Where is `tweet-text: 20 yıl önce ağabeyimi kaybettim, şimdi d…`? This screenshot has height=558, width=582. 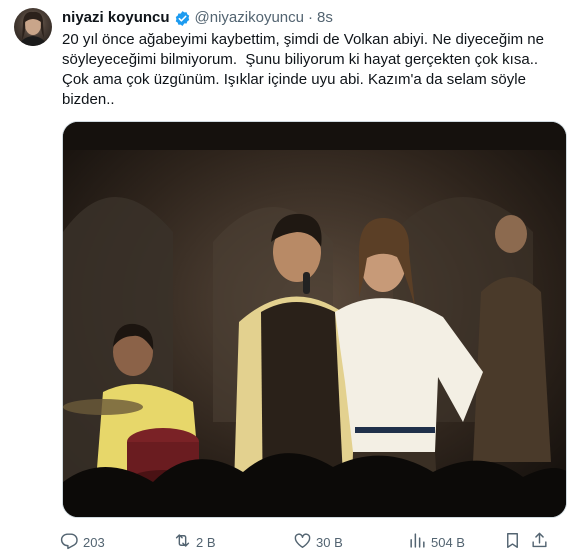
tweet-text: 20 yıl önce ağabeyimi kaybettim, şimdi d… is located at coordinates (305, 69).